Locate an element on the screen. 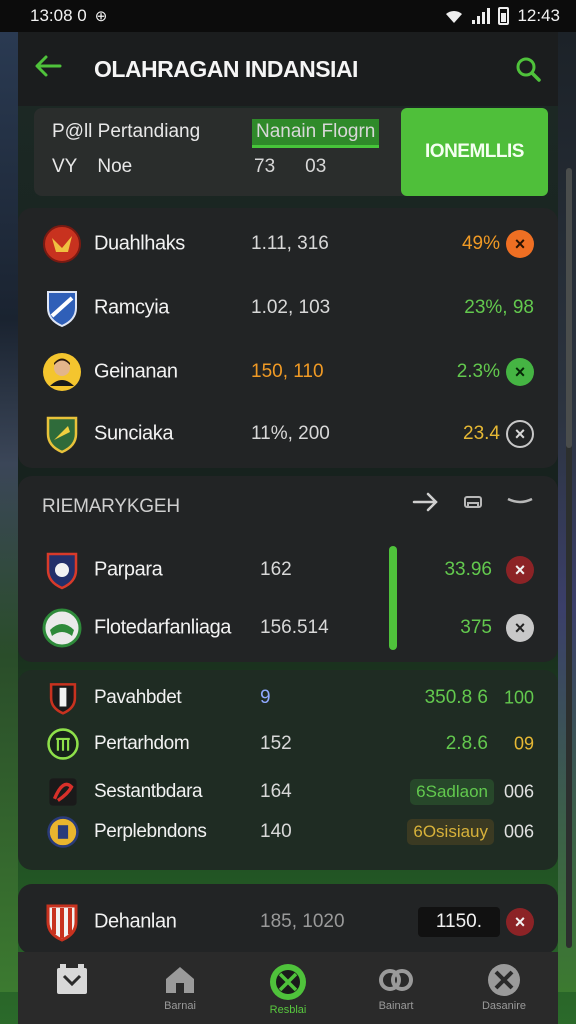  summary-highlight-tab: Nanain Flogrn is located at coordinates (316, 133).